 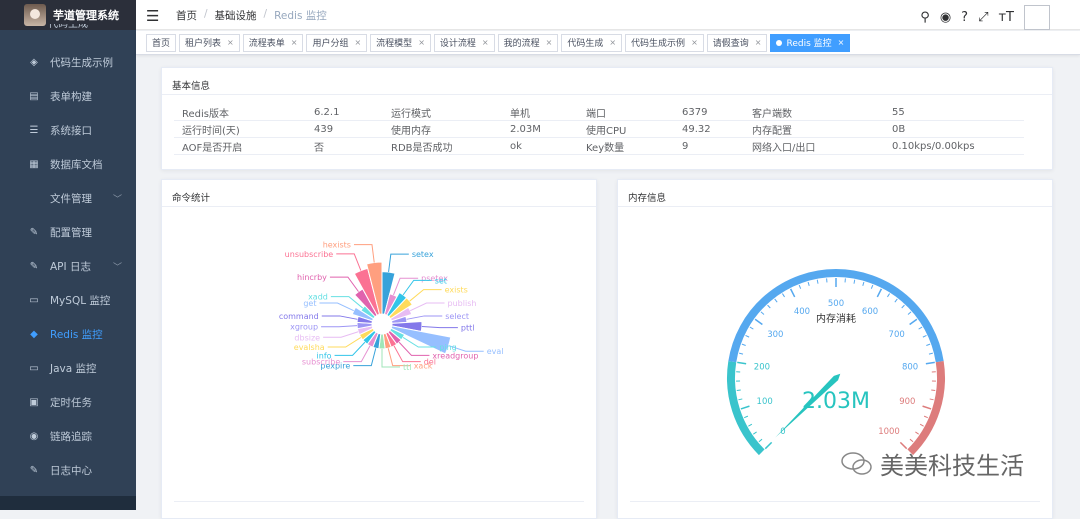 I want to click on tab-tag: 请假查询 ×, so click(x=737, y=43).